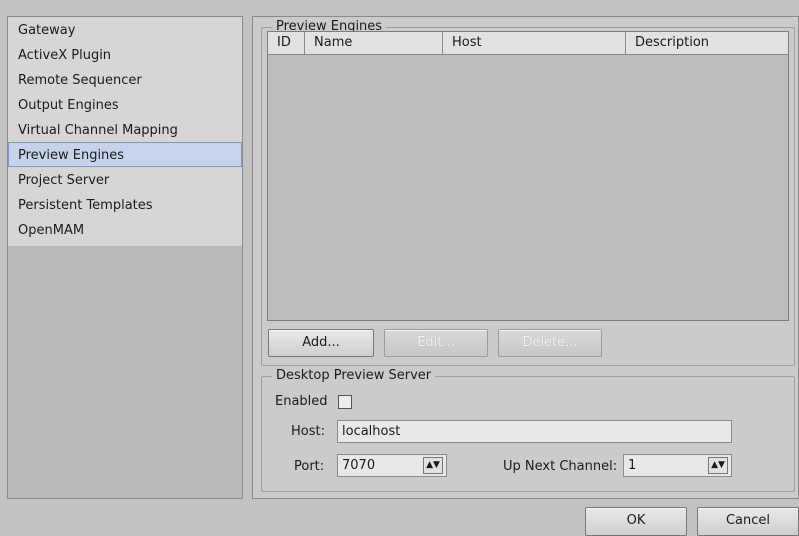 The height and width of the screenshot is (536, 799). Describe the element at coordinates (125, 104) in the screenshot. I see `nav-item-output-engines: Output Engines` at that location.